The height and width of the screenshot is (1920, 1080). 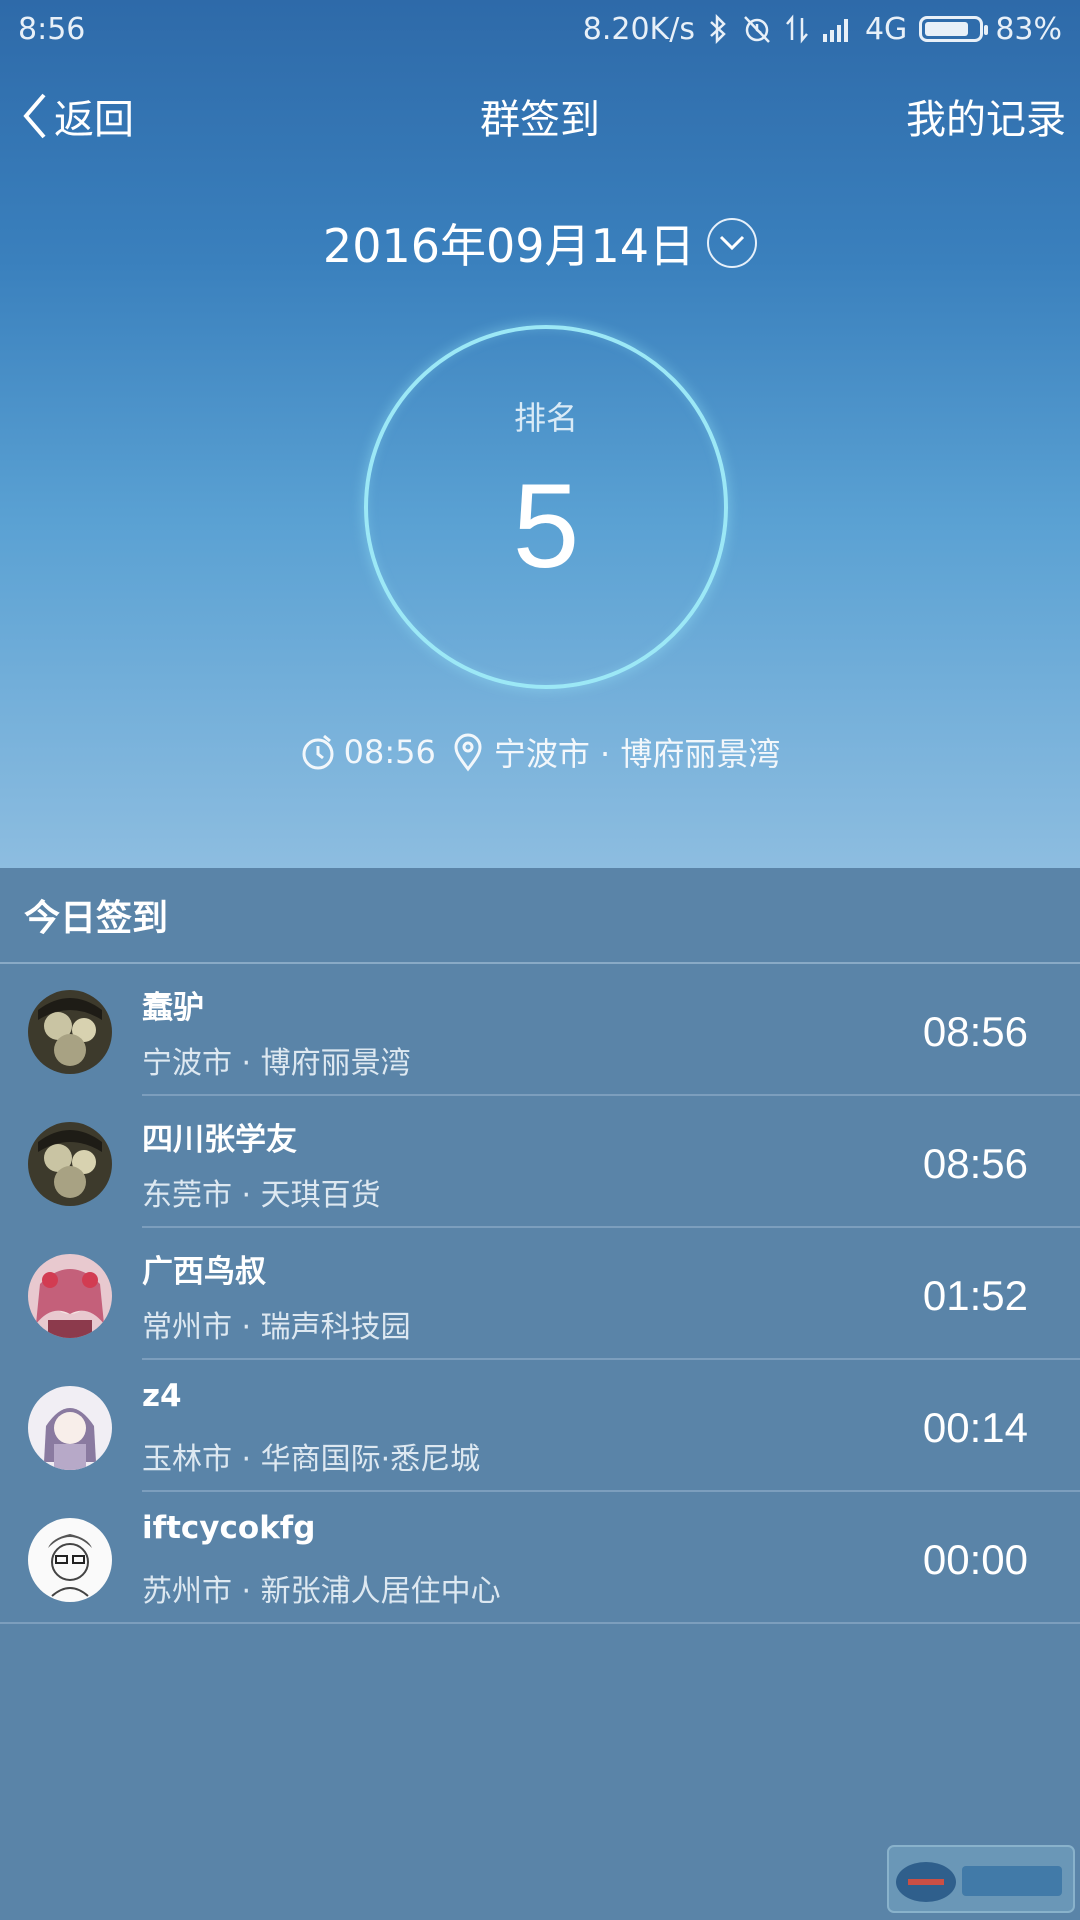 I want to click on list-item-time: 00:00, so click(x=975, y=1559).